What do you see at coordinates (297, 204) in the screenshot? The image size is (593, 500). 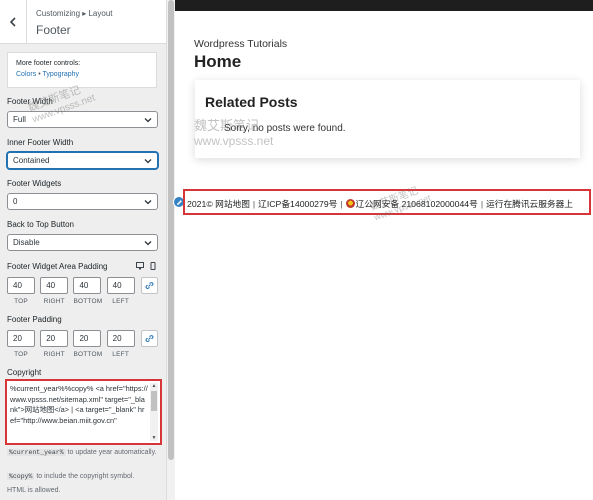 I see `footer-icp-link: 辽ICP备14000279号` at bounding box center [297, 204].